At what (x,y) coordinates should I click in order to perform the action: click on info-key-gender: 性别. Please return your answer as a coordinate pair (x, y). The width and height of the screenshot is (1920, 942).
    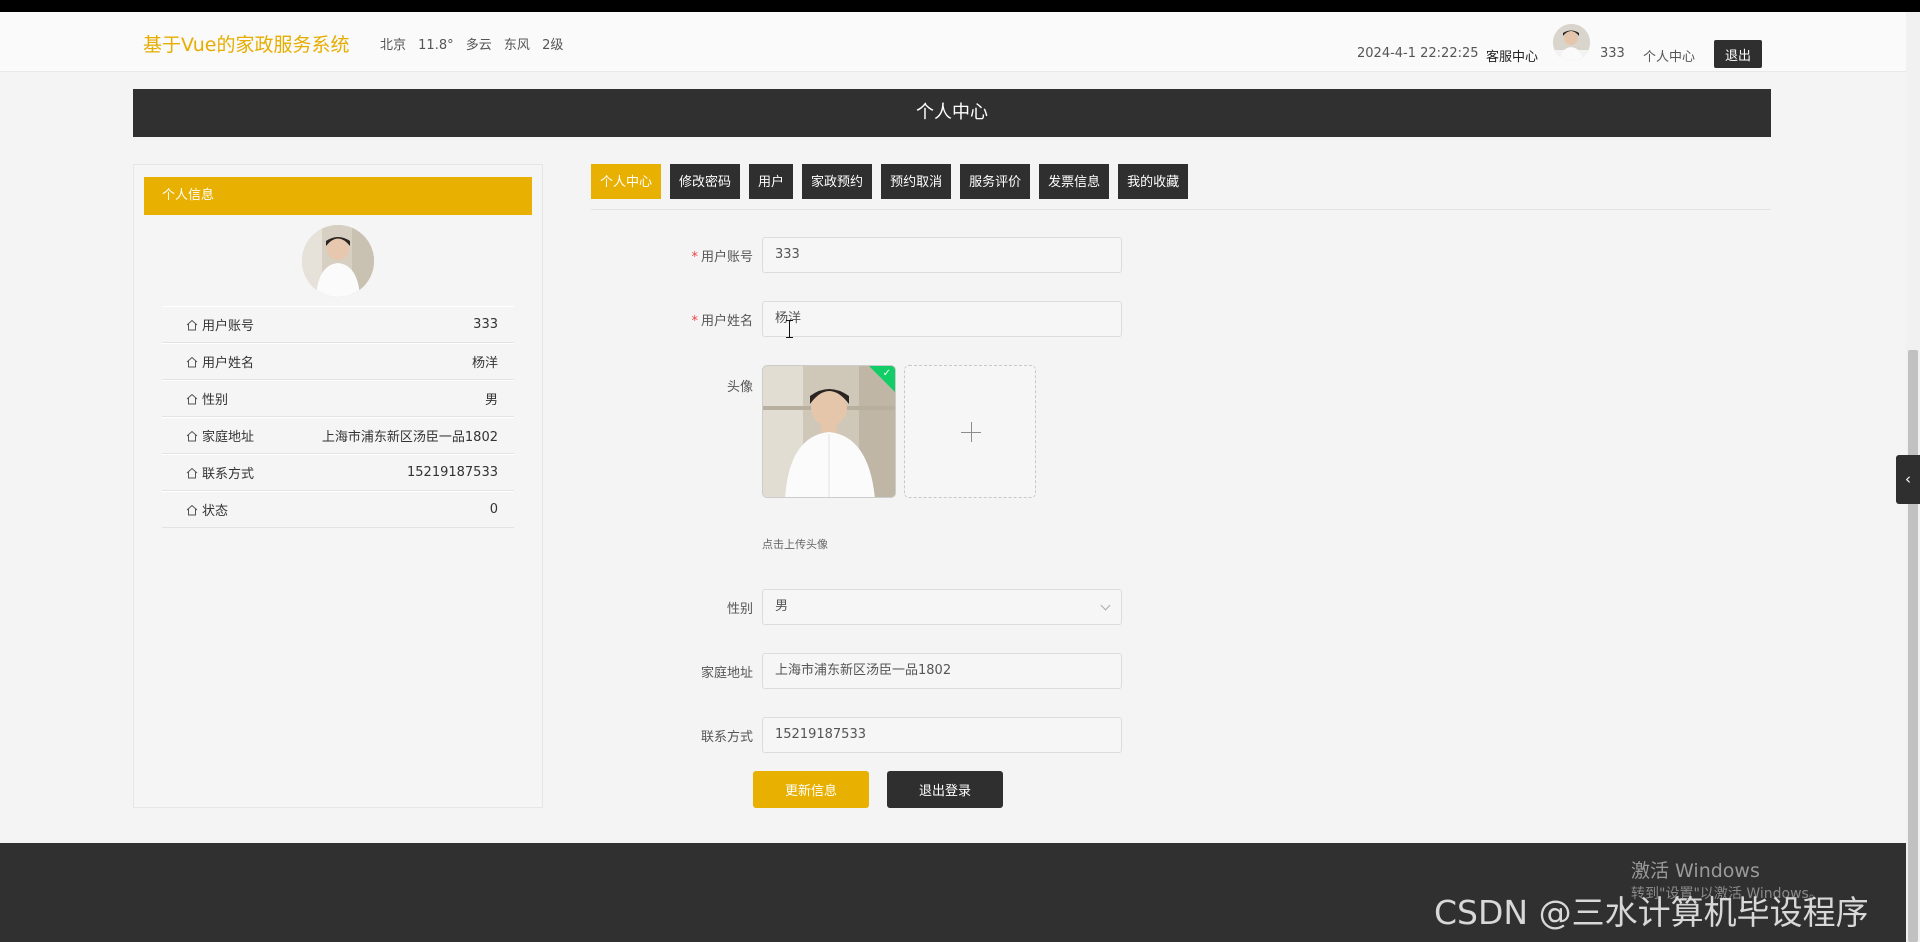
    Looking at the image, I should click on (215, 400).